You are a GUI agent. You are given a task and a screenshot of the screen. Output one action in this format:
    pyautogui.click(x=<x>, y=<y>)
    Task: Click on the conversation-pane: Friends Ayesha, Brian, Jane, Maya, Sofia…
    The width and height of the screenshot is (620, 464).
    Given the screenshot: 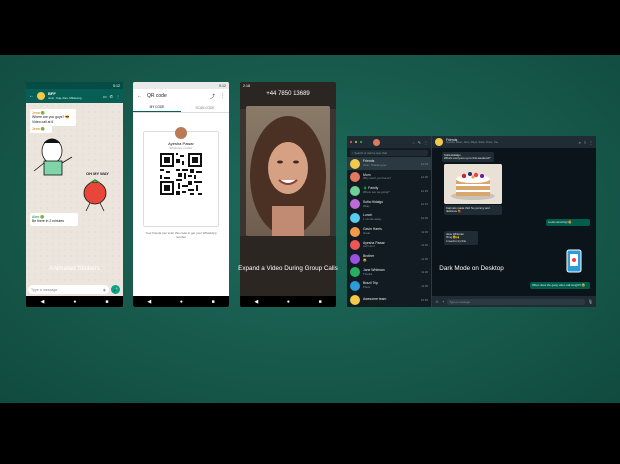 What is the action you would take?
    pyautogui.click(x=514, y=221)
    